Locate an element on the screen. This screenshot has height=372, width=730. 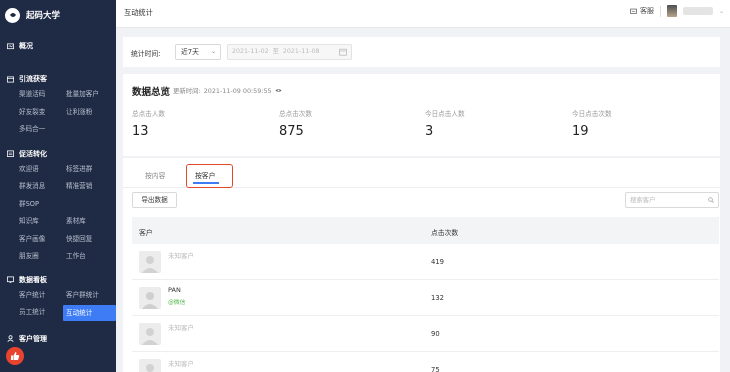
tab-bar: 按内容 按客户 is located at coordinates (421, 173).